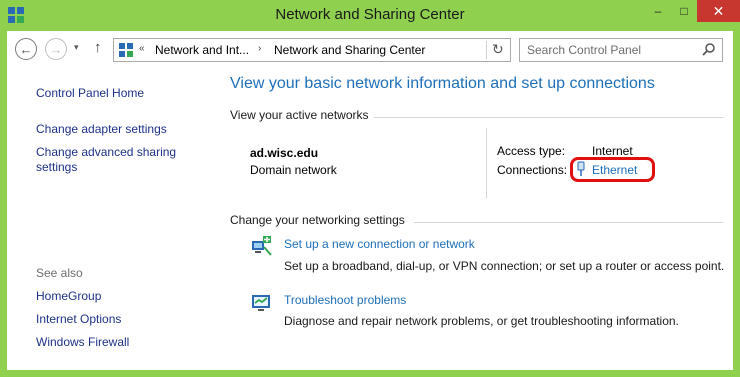 The width and height of the screenshot is (740, 377). What do you see at coordinates (532, 170) in the screenshot?
I see `connections-label: Connections:` at bounding box center [532, 170].